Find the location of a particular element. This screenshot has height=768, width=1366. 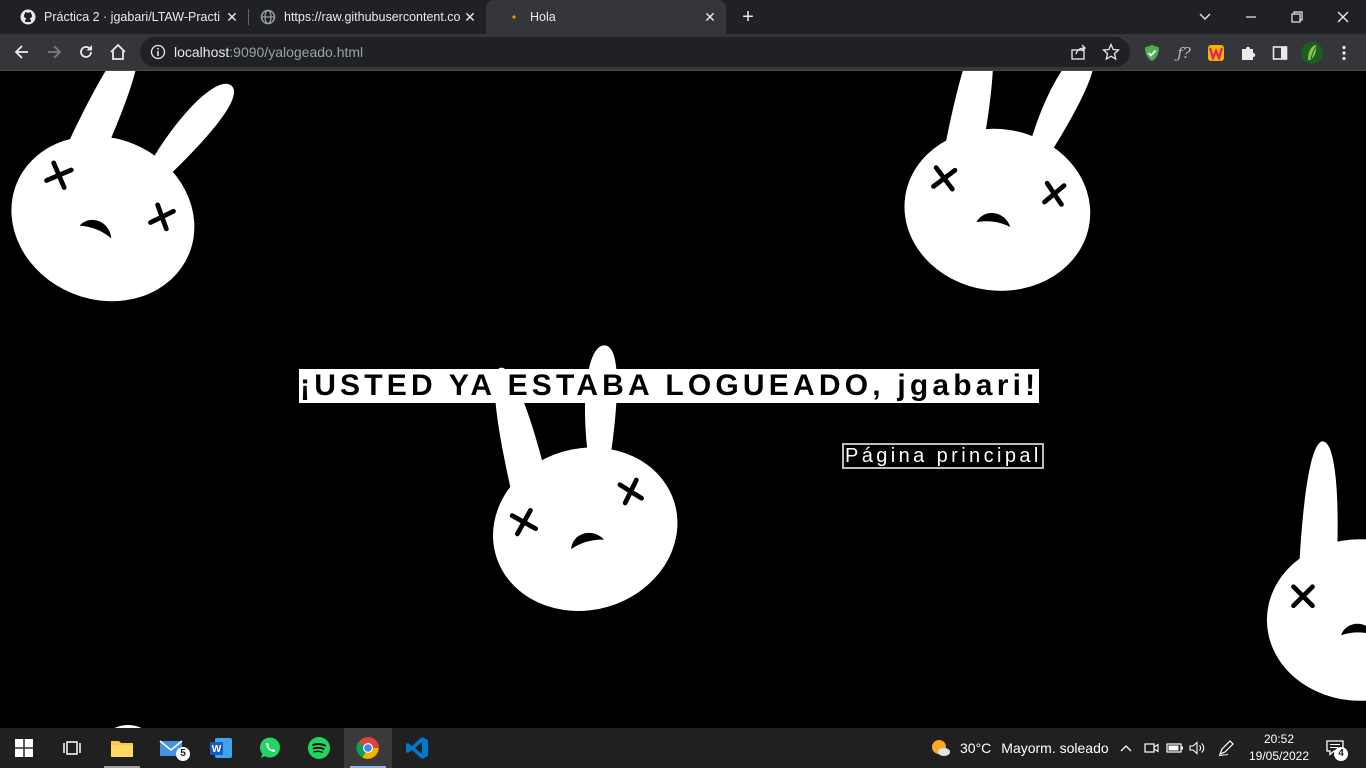

w-extension-icon is located at coordinates (1216, 53).